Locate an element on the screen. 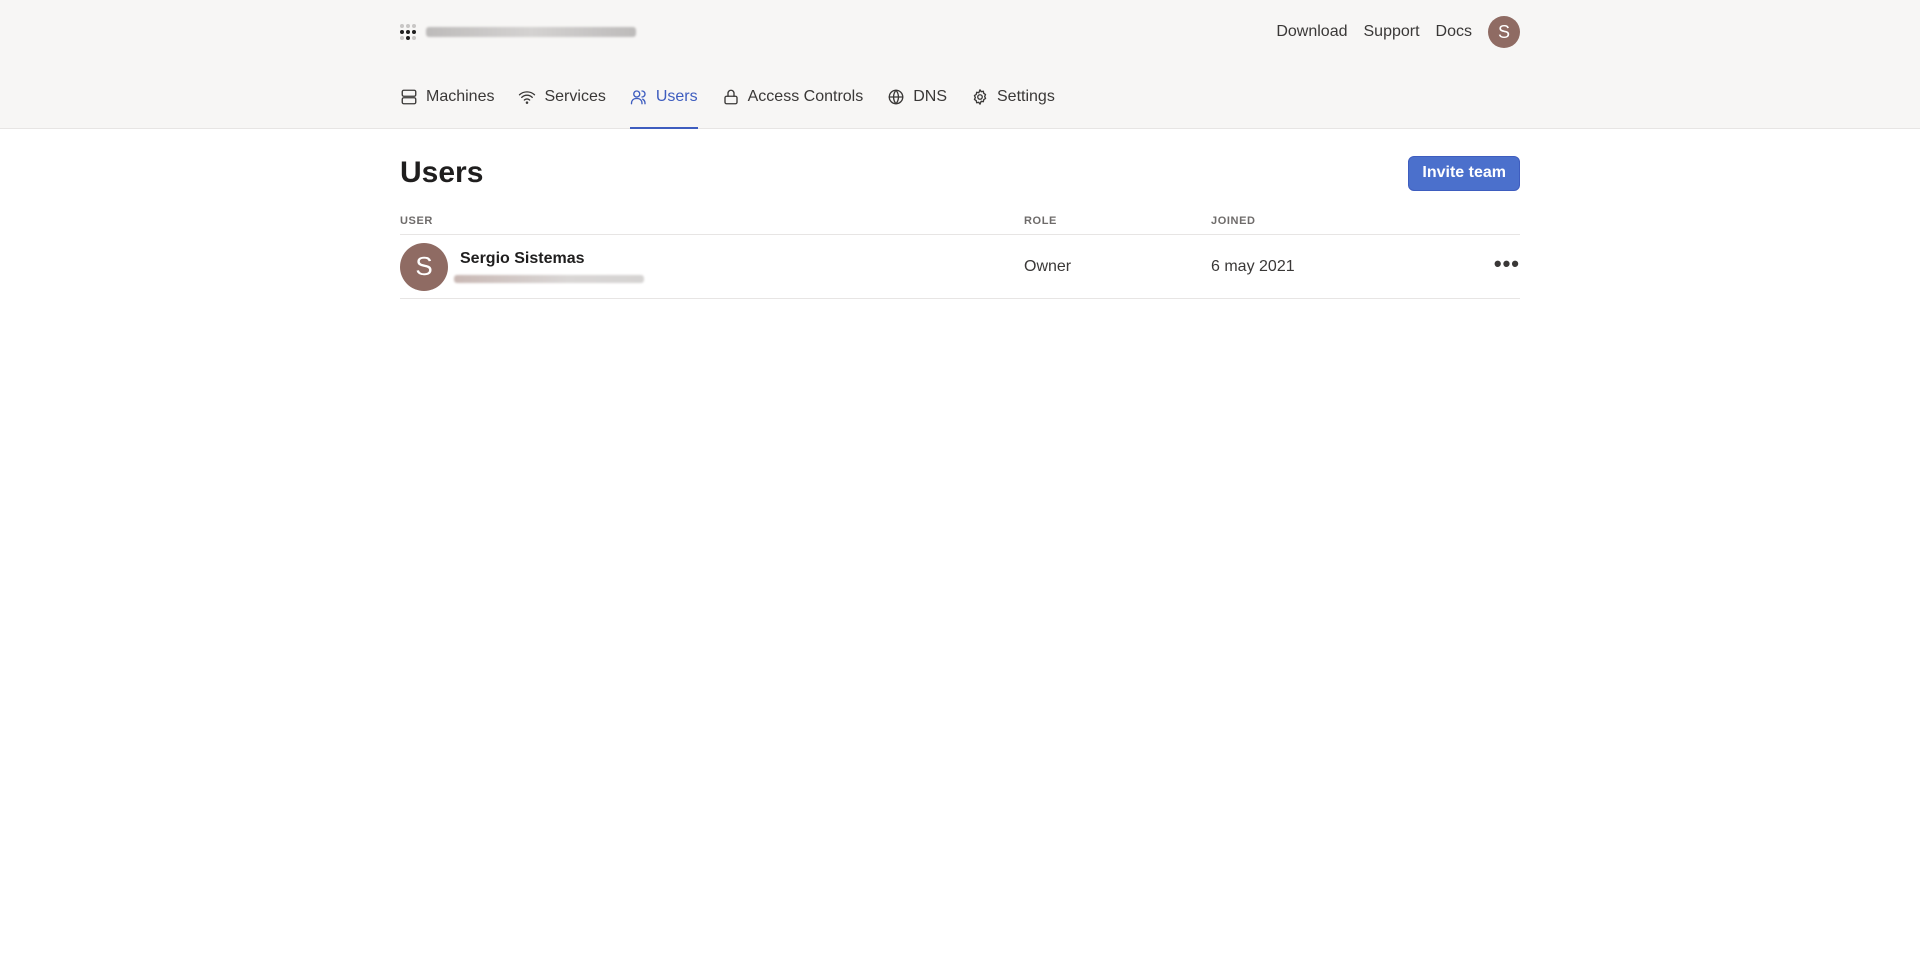 The height and width of the screenshot is (969, 1920). docs-link: Docs is located at coordinates (1454, 32).